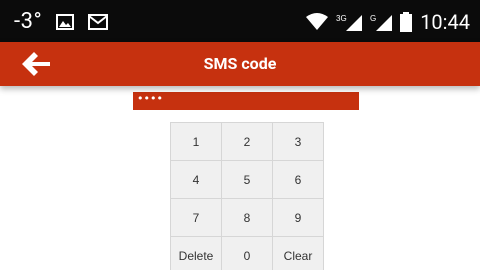 The height and width of the screenshot is (270, 480). I want to click on key-5: 5, so click(247, 179).